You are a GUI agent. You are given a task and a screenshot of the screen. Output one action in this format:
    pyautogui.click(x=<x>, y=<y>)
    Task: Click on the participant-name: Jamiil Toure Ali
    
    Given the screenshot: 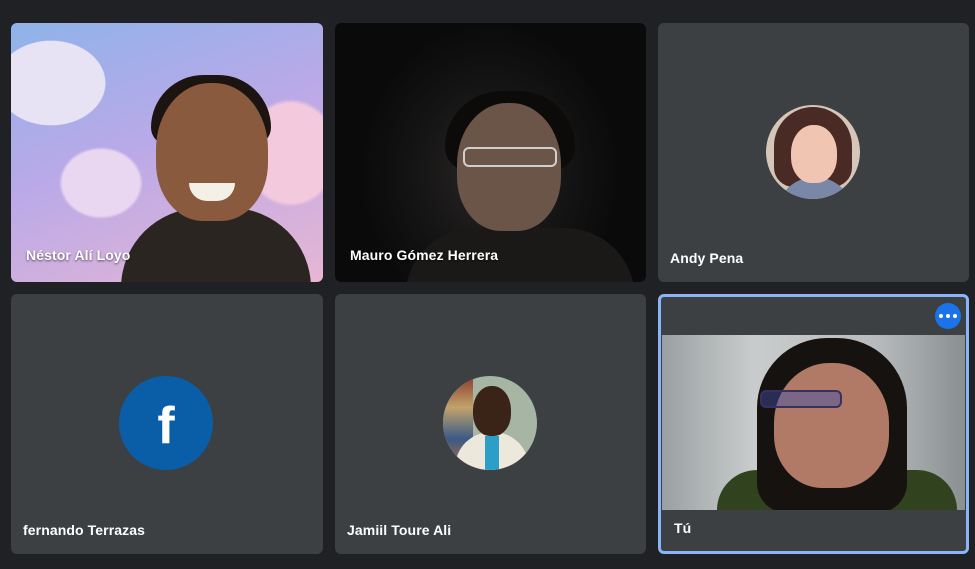 What is the action you would take?
    pyautogui.click(x=399, y=530)
    